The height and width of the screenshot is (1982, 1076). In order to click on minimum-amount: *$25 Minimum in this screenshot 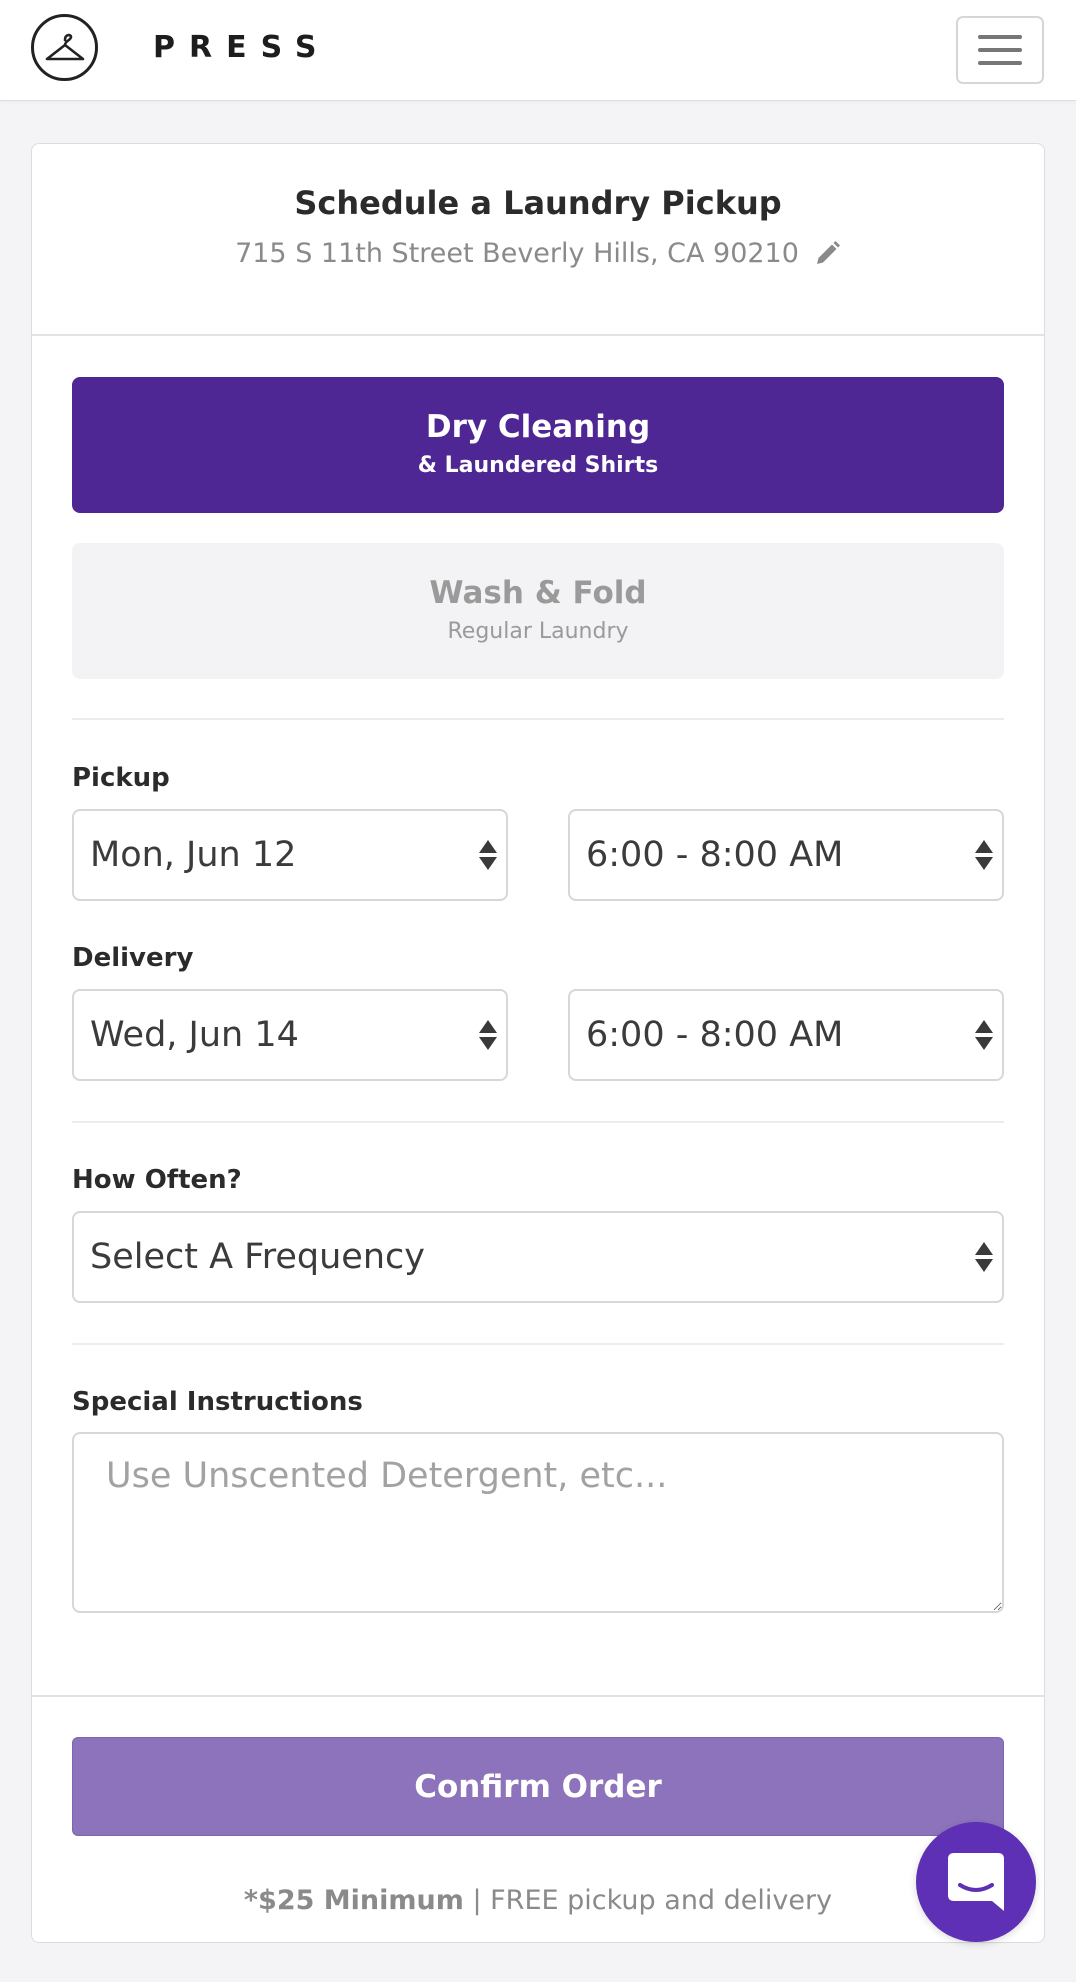, I will do `click(353, 1900)`.